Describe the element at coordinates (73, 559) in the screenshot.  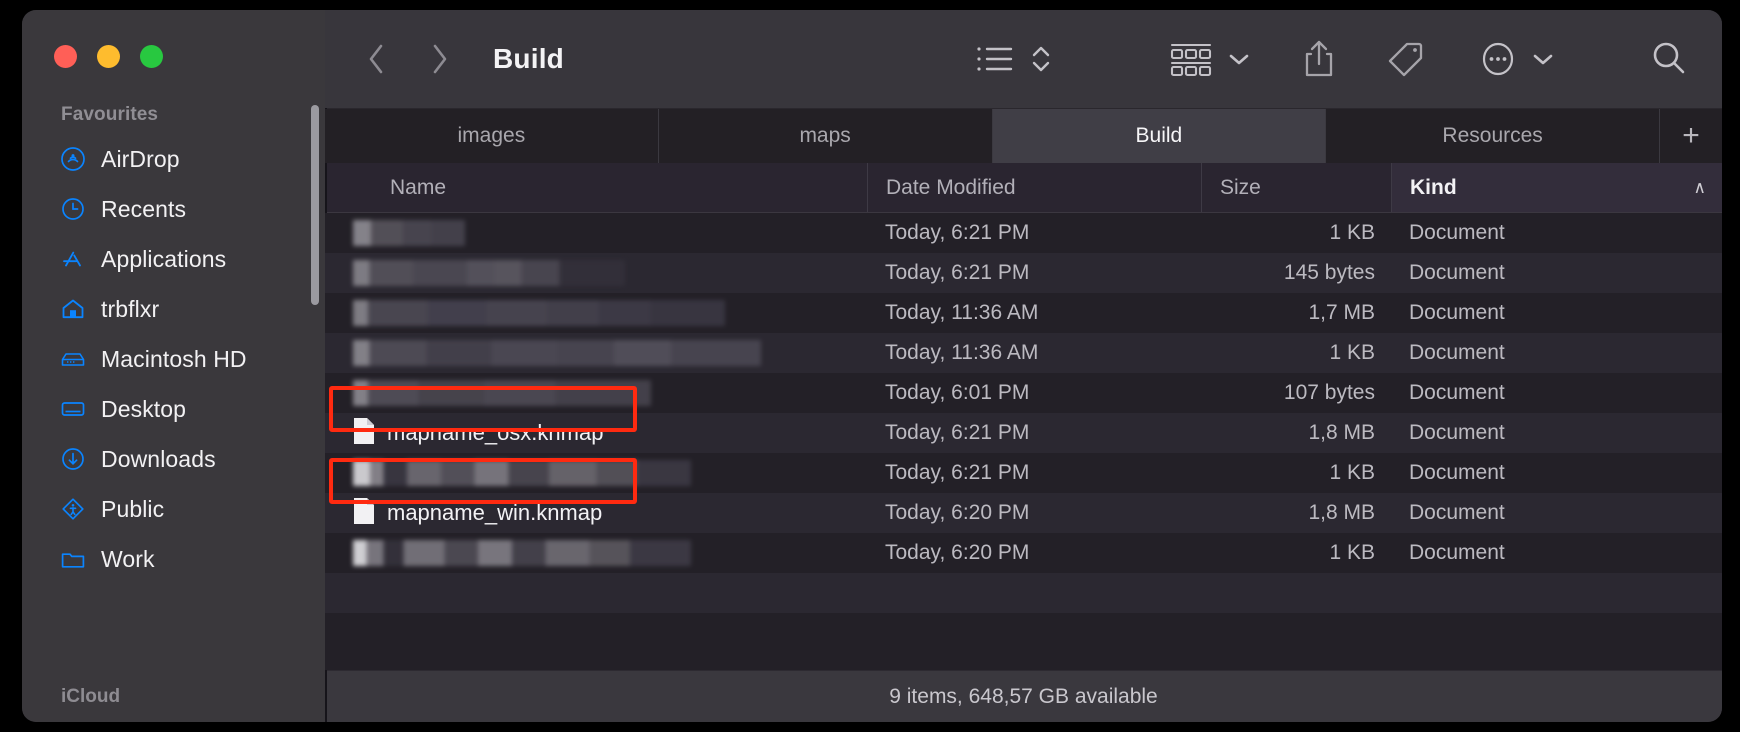
I see `folder-icon` at that location.